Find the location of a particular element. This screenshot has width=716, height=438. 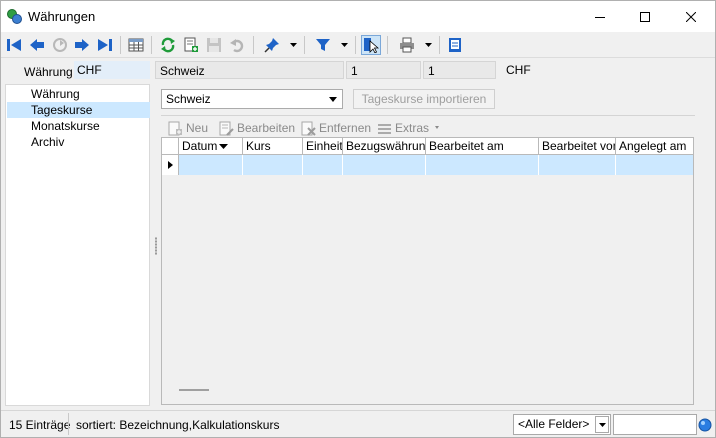

last-record-icon is located at coordinates (105, 45).